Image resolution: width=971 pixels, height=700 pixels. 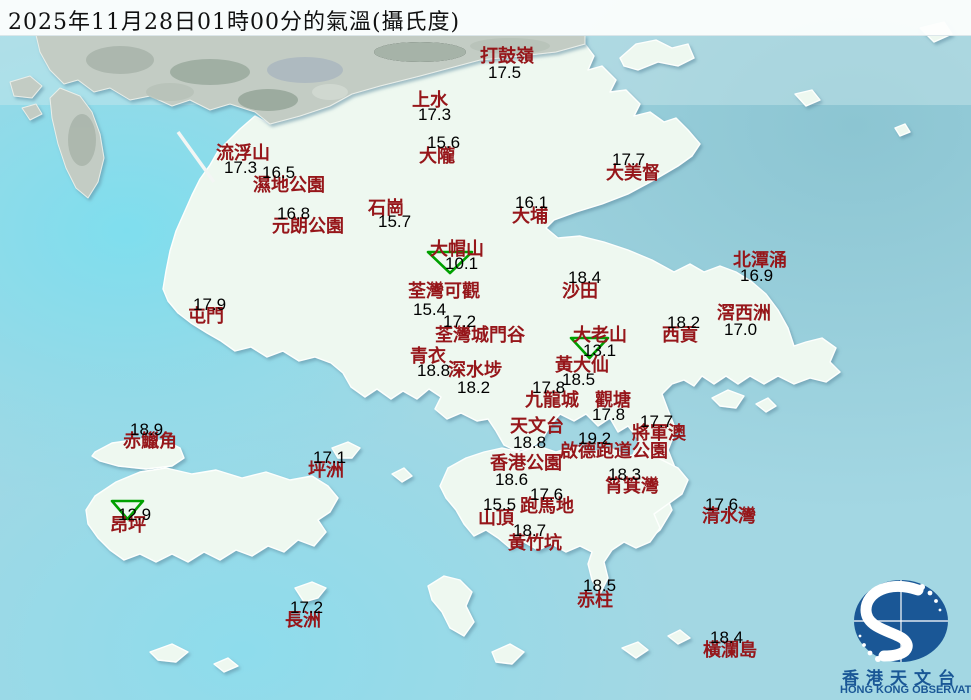 I want to click on station-temperature-value: 16.9, so click(x=757, y=275).